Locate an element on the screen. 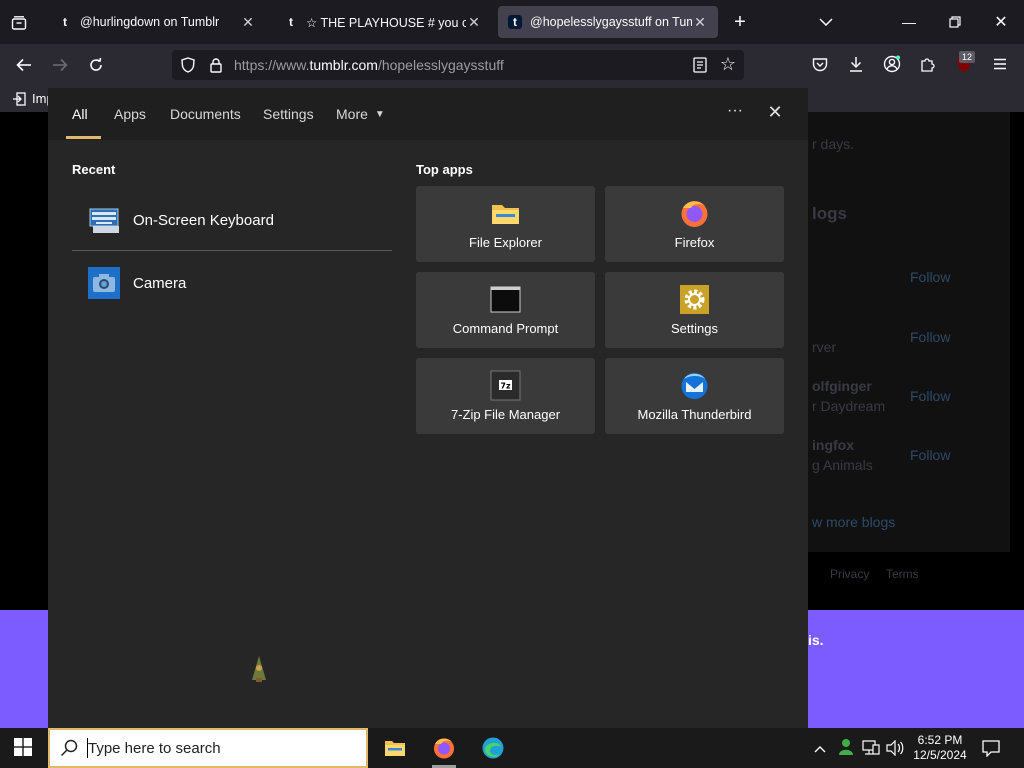  tab-more: More ▼ is located at coordinates (360, 114).